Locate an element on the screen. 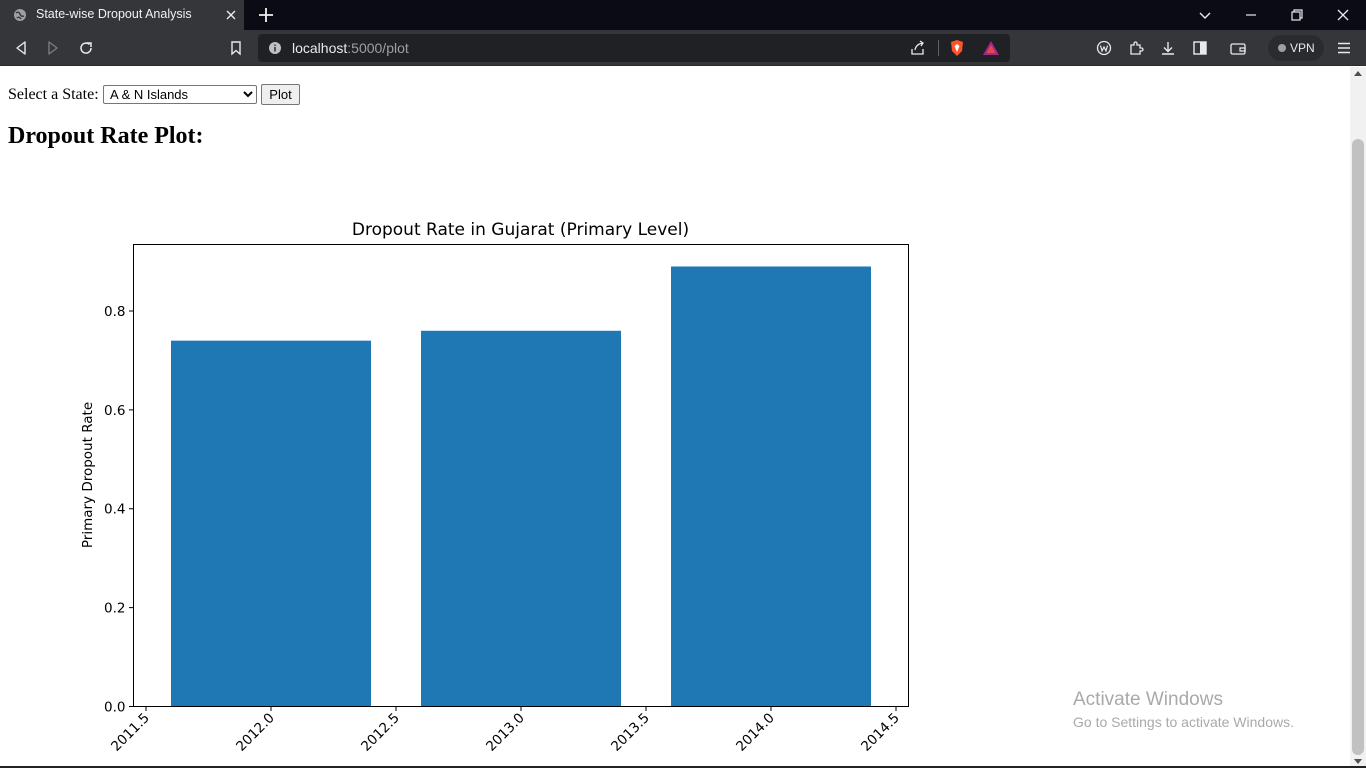  x-tick-label: 2013.5 is located at coordinates (630, 732).